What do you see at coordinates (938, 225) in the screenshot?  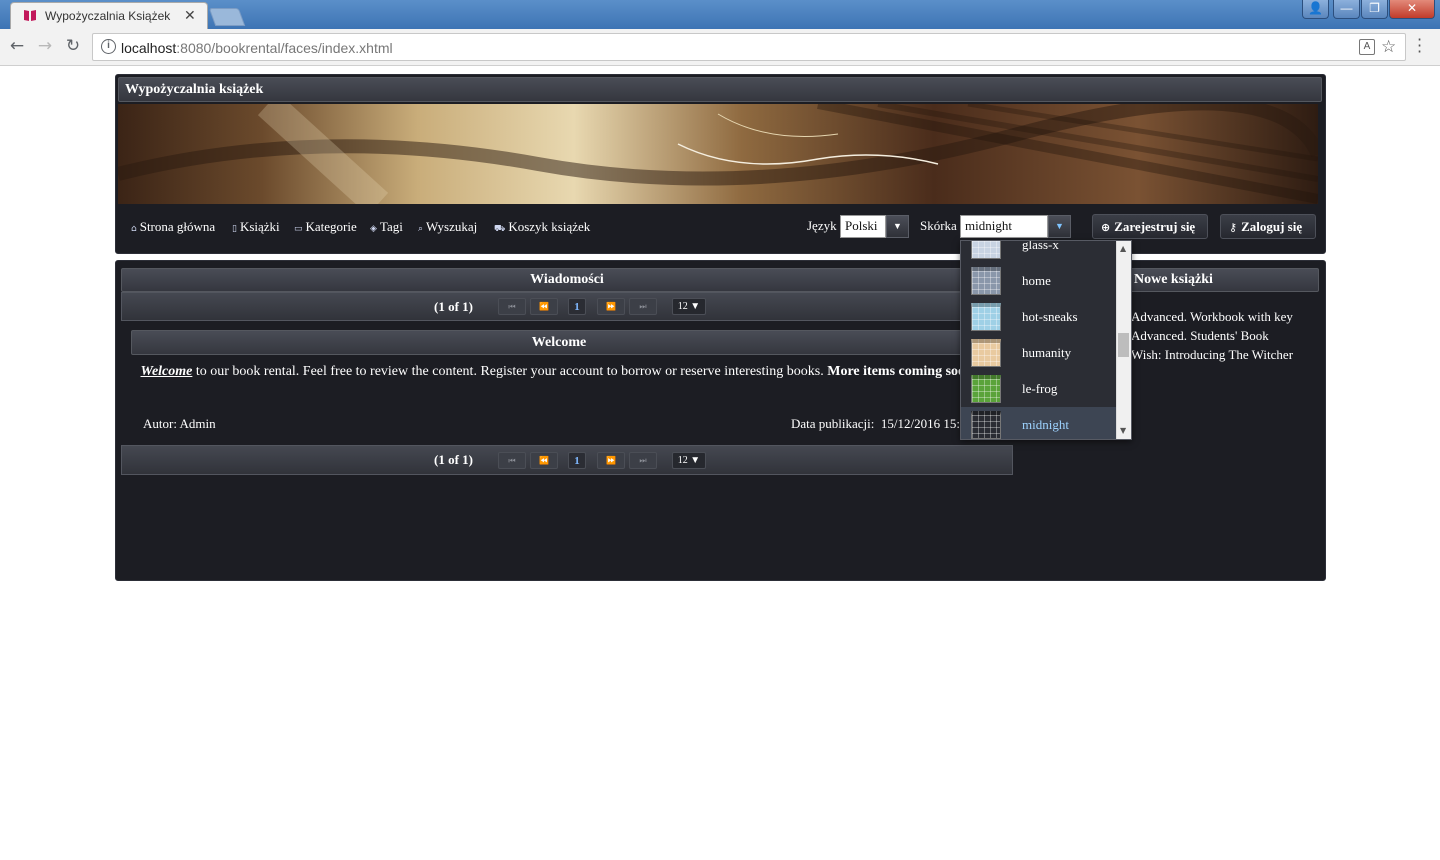 I see `skin-label: Skórka` at bounding box center [938, 225].